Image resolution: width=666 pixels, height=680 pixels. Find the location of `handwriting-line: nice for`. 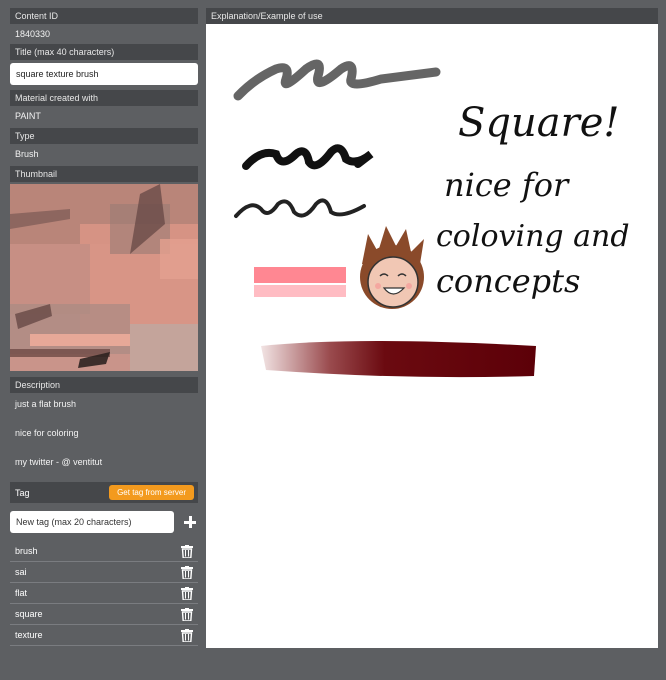

handwriting-line: nice for is located at coordinates (507, 185).